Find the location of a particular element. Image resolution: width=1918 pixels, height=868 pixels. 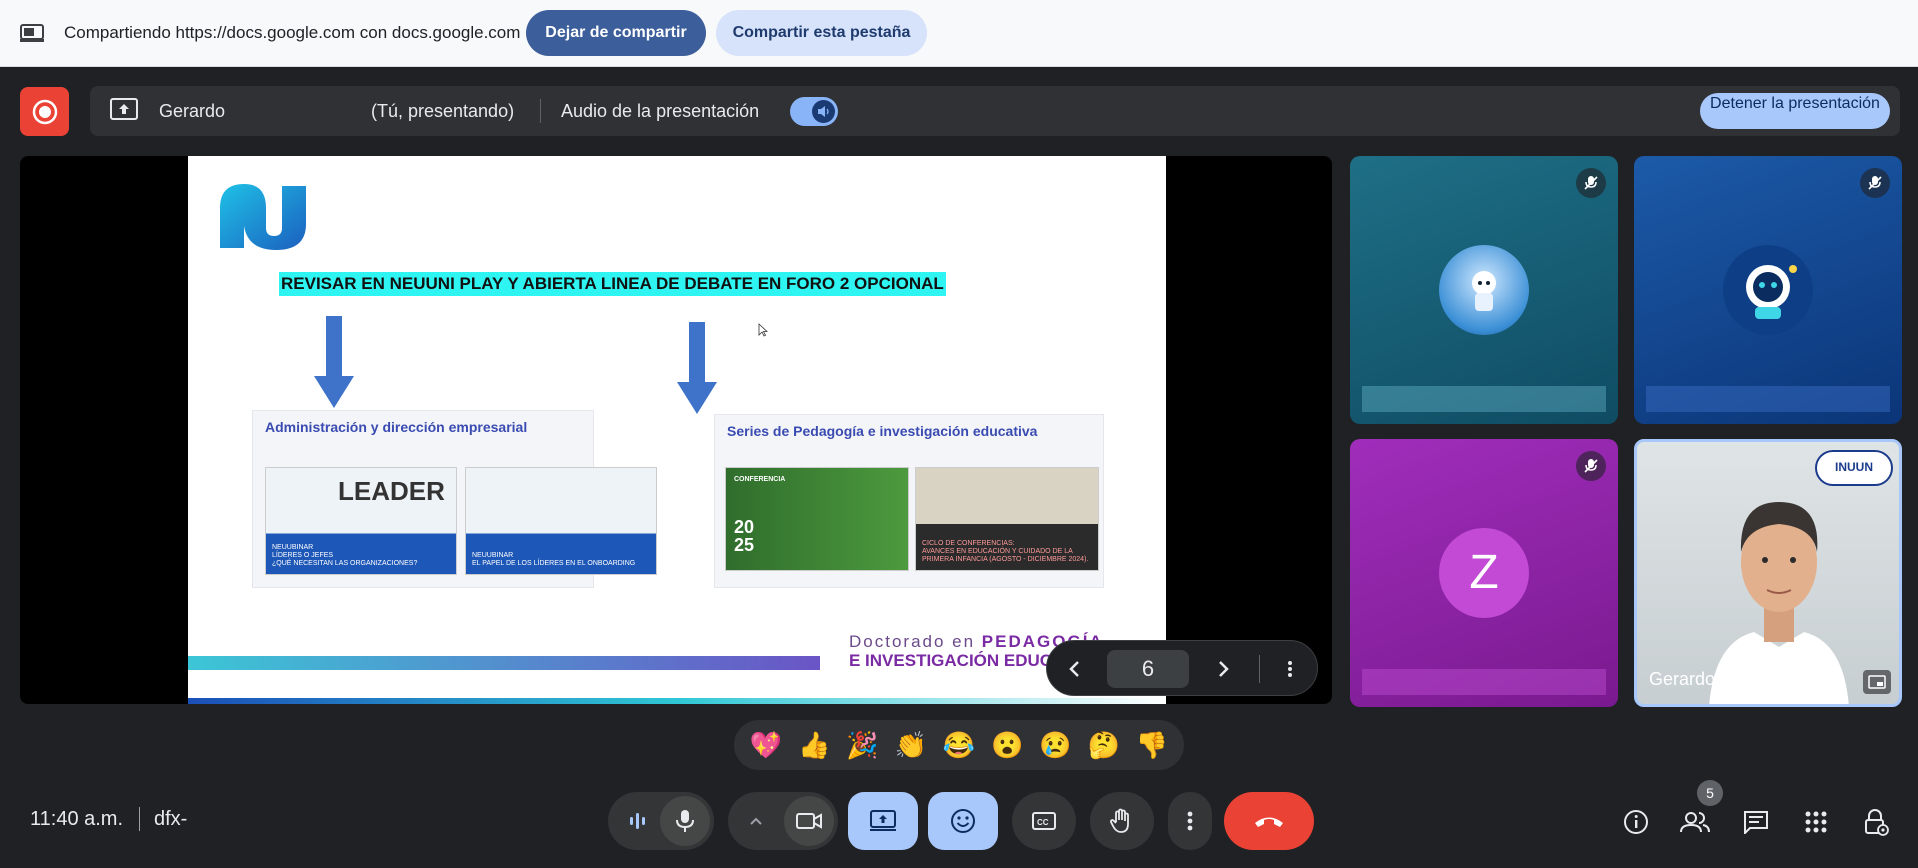

slide-more-options-button is located at coordinates (1290, 669).